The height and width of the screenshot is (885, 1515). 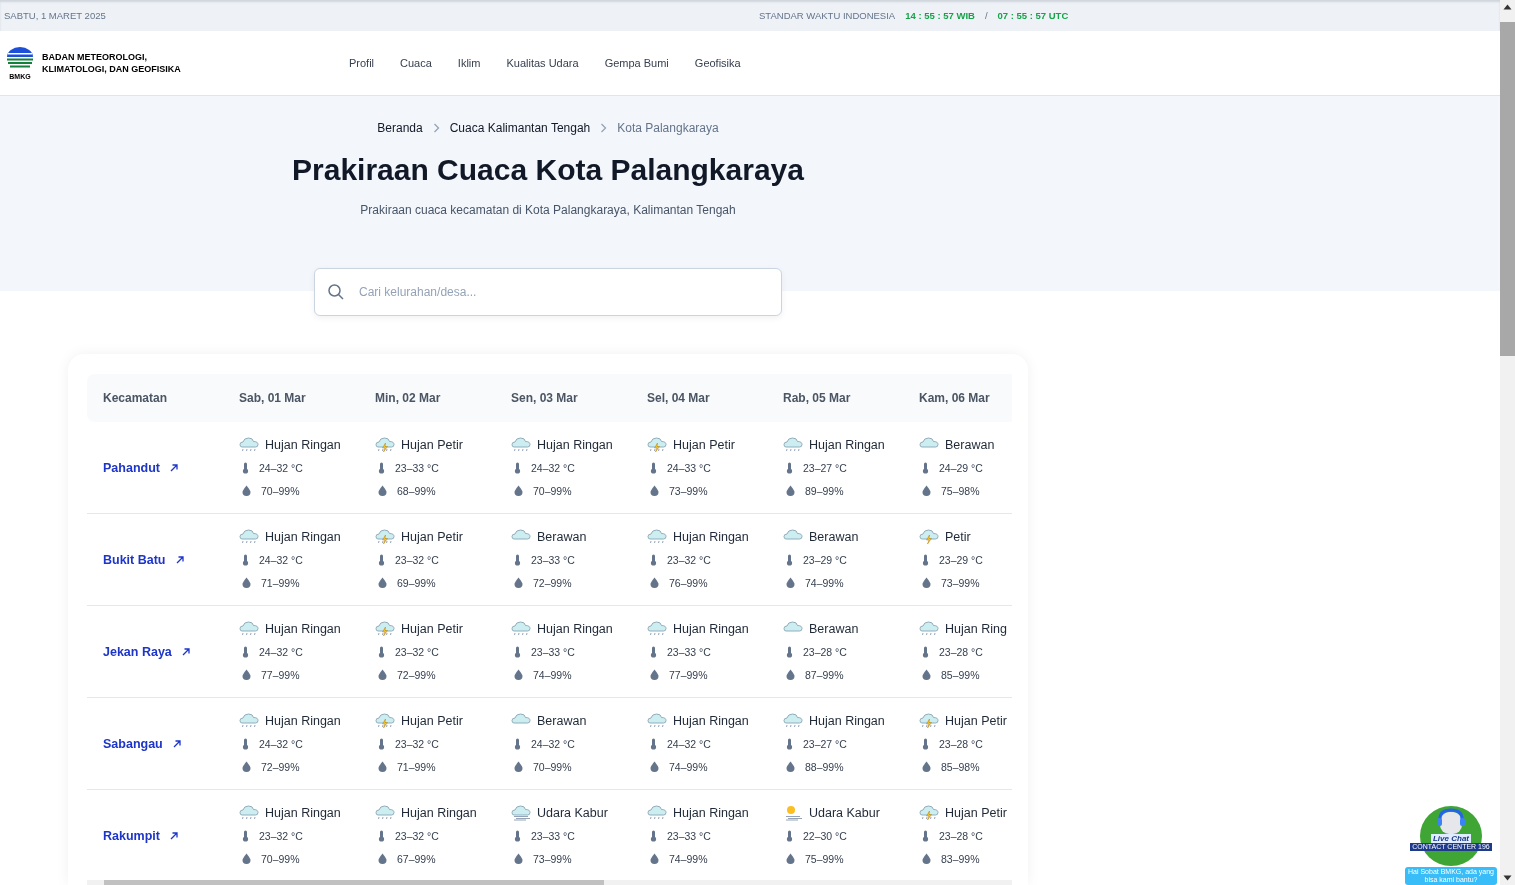 What do you see at coordinates (1507, 189) in the screenshot?
I see `vertical-scrollbar-thumb` at bounding box center [1507, 189].